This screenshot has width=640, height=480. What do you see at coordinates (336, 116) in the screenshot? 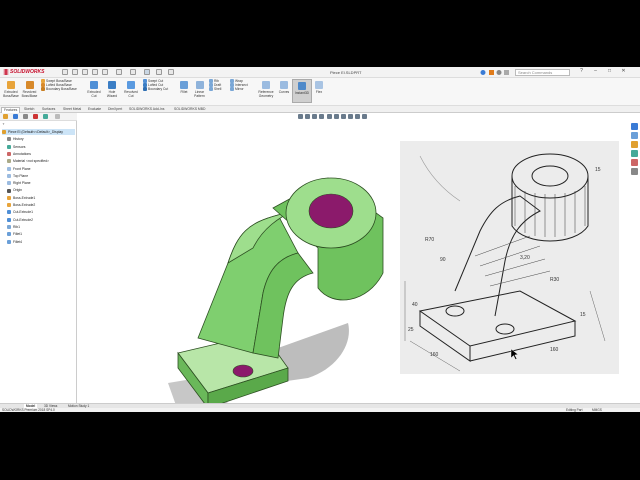
I see `display-style-icon` at bounding box center [336, 116].